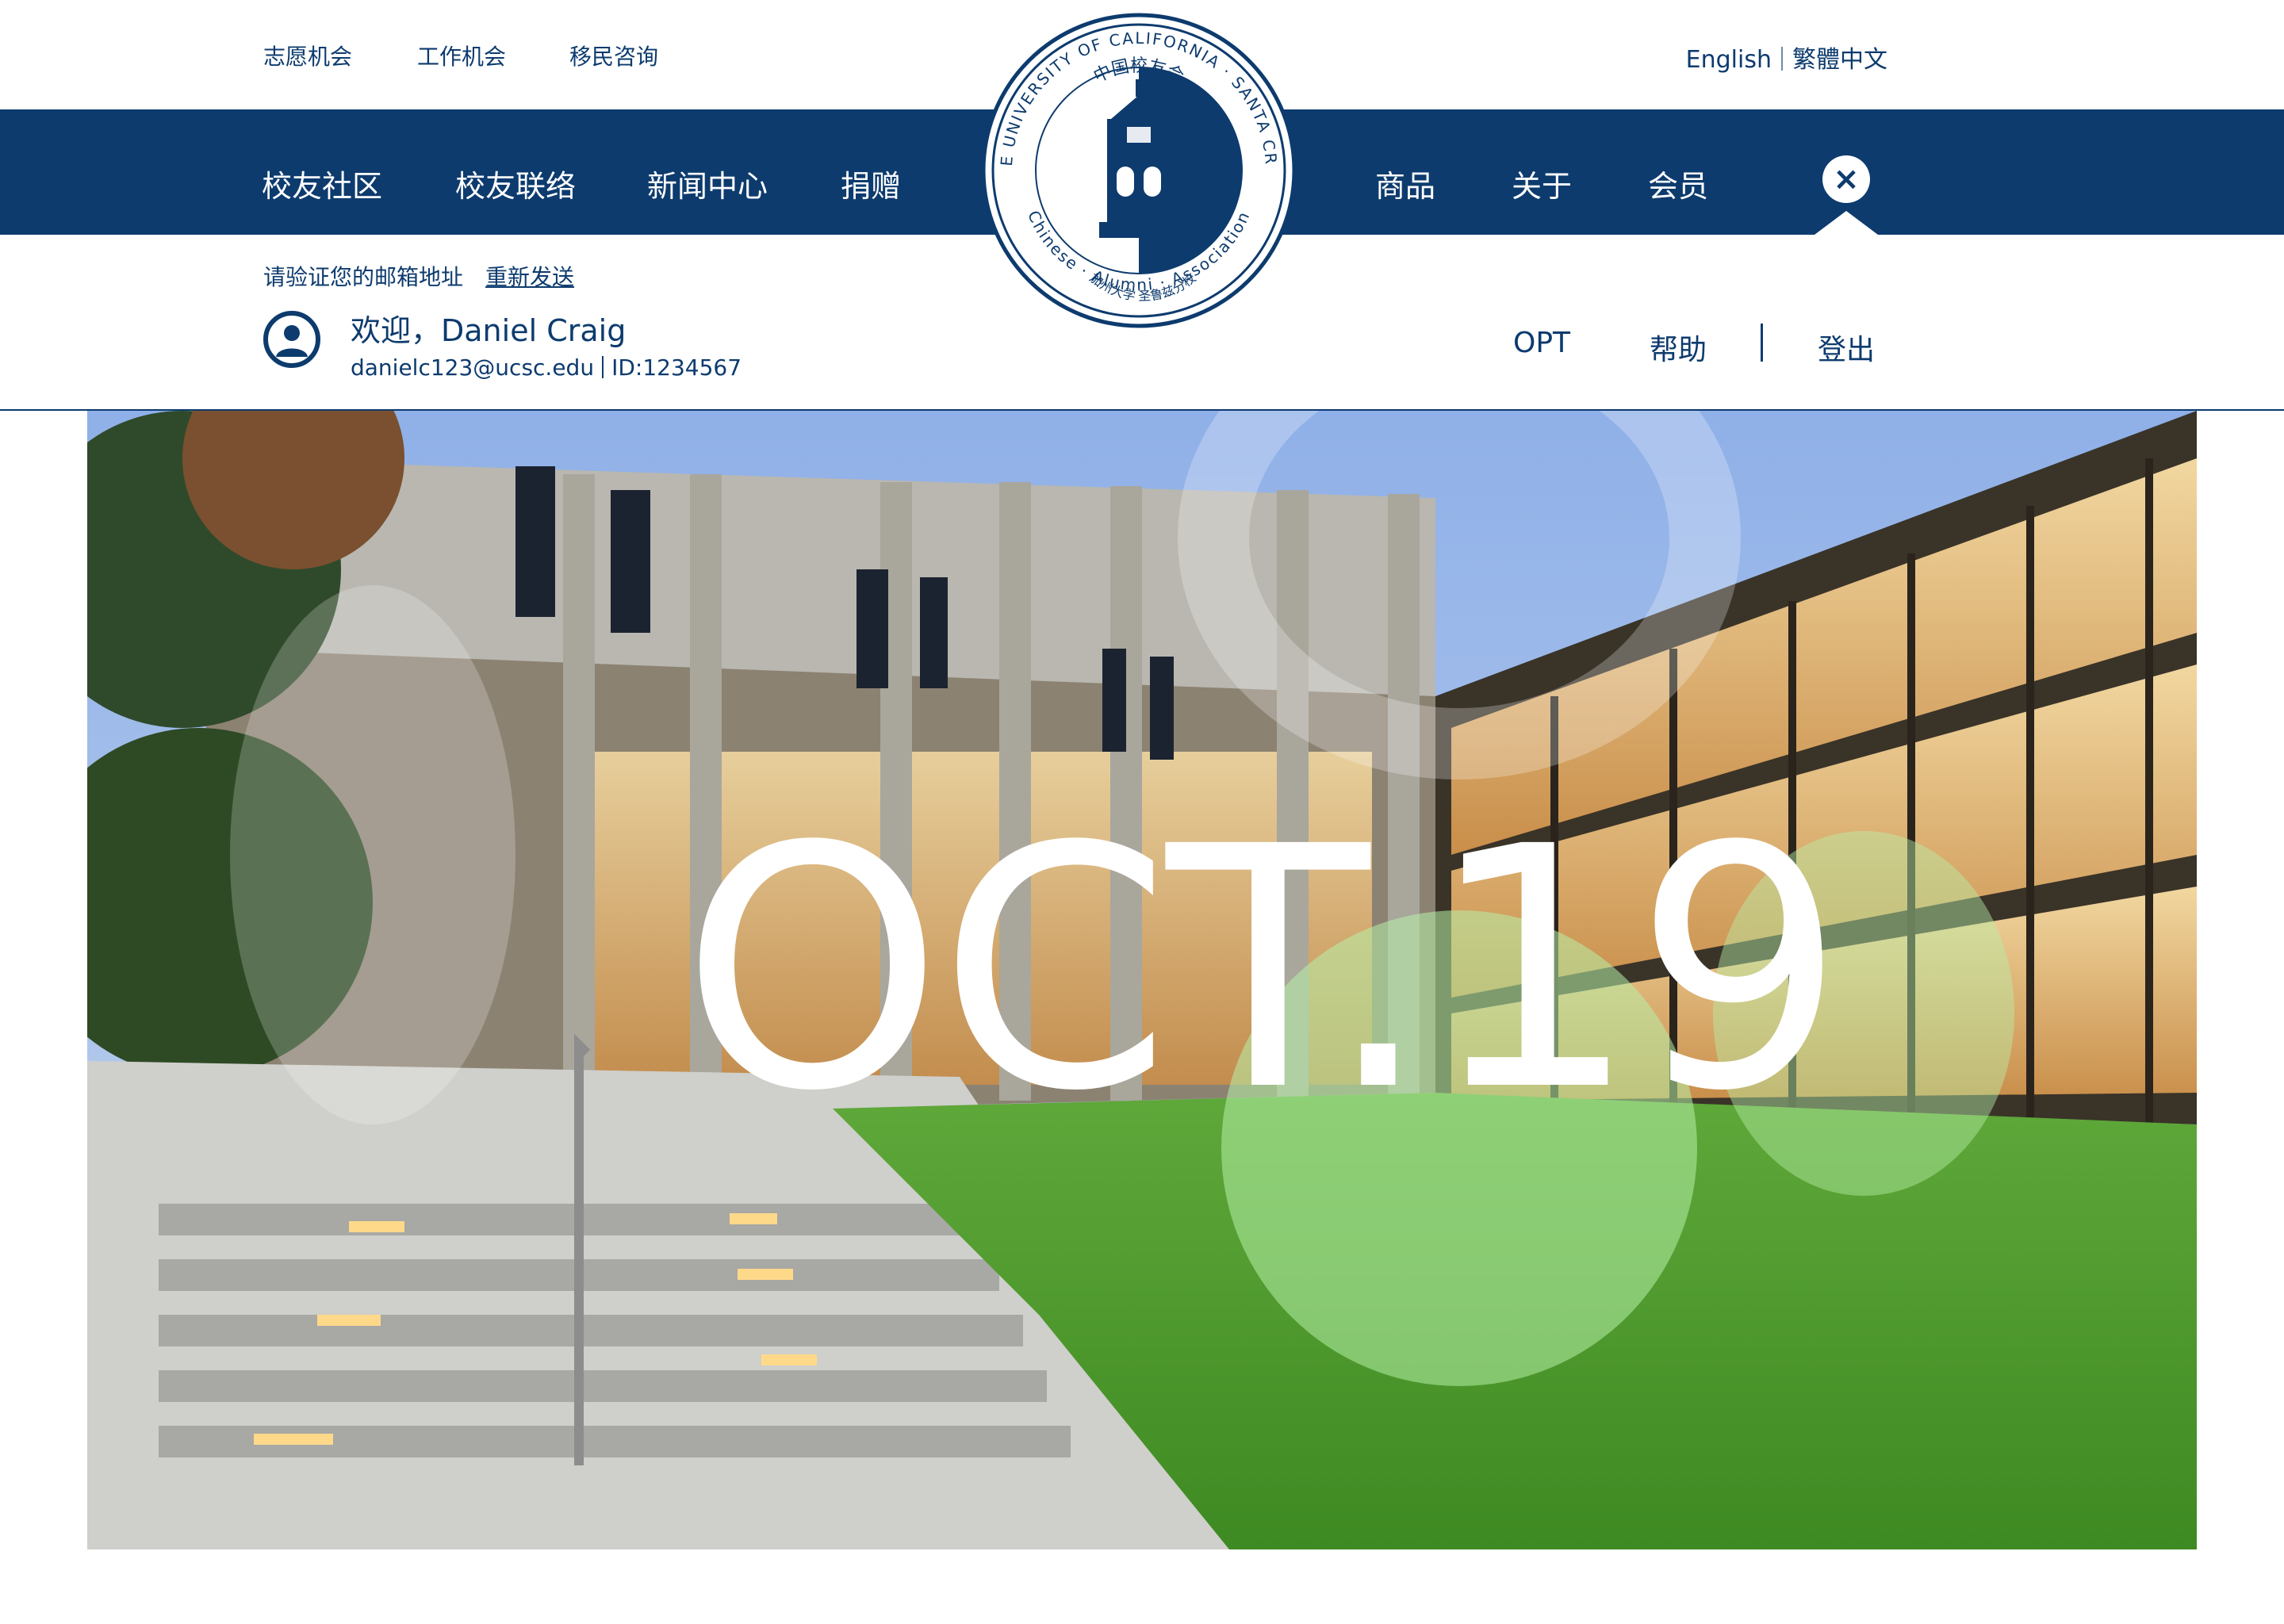  I want to click on sub-nav-divider, so click(1762, 343).